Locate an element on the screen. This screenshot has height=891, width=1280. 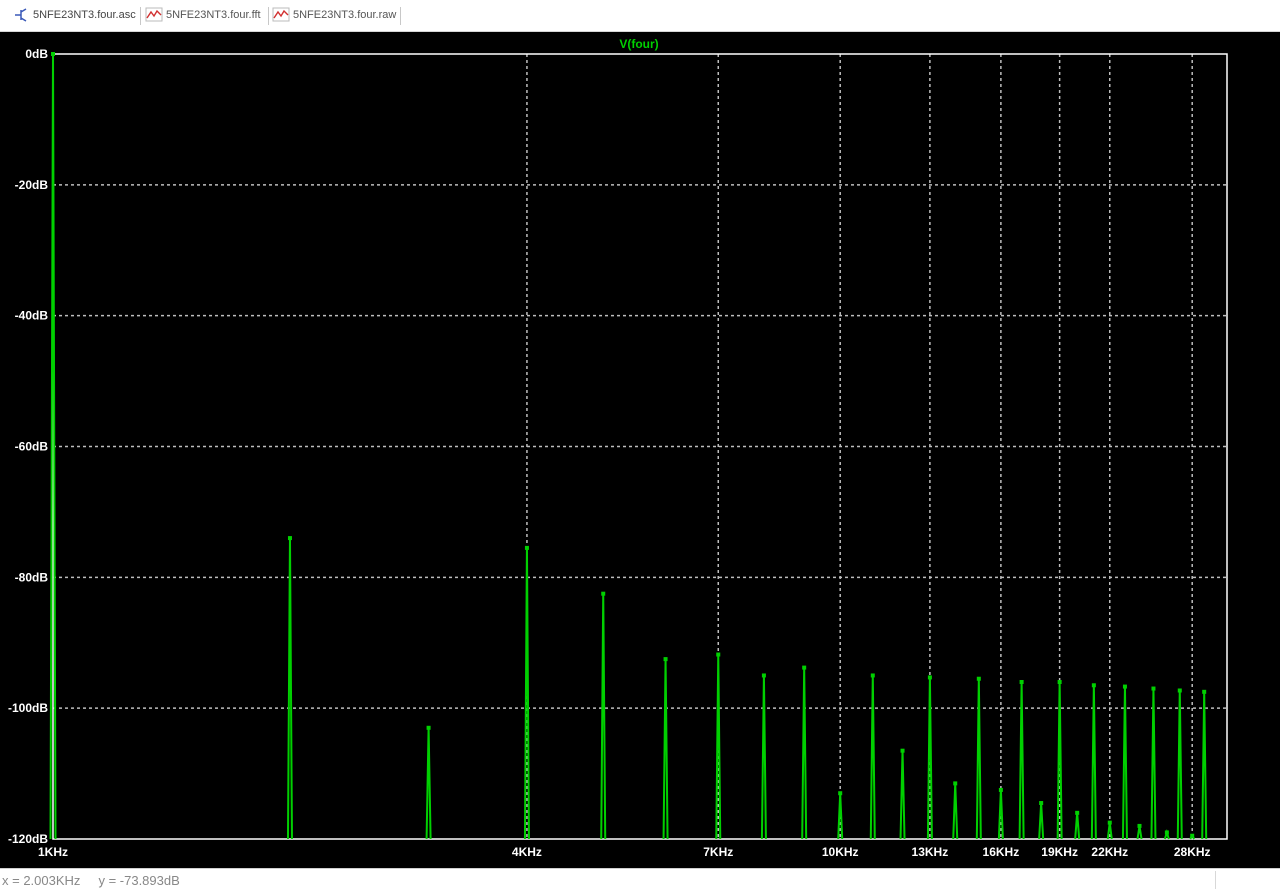
tab-asc: 5NFE23NT3.four.asc is located at coordinates (74, 15).